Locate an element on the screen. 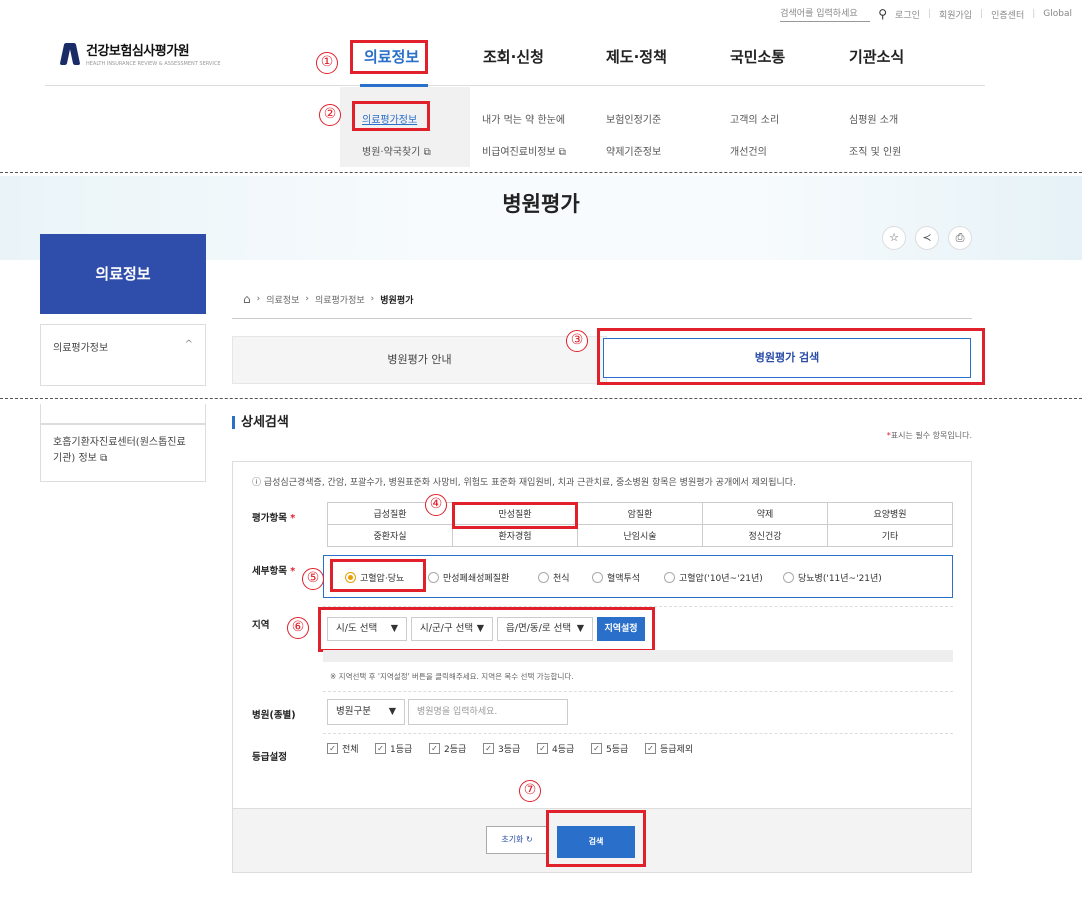  breadcrumb: ⌂ › 의료정보 › 의료평가정보 › 병원평가 is located at coordinates (328, 299).